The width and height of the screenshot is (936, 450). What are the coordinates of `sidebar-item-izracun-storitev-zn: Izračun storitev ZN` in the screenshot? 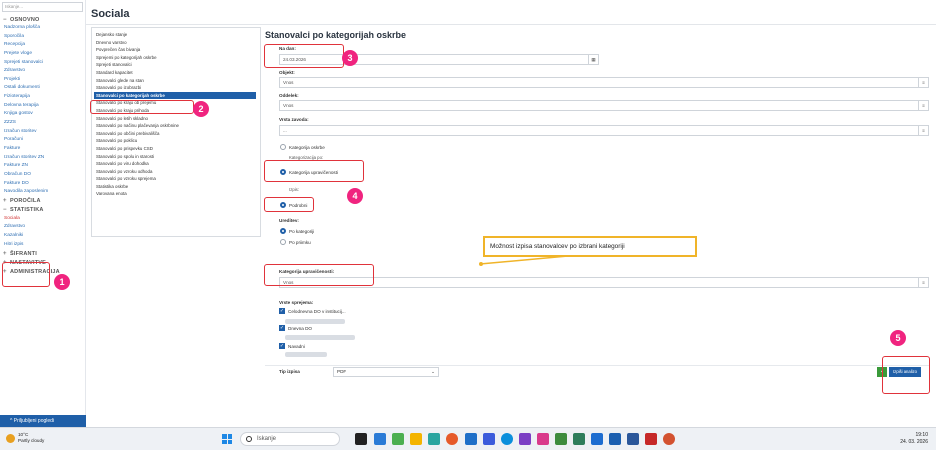 It's located at (42, 158).